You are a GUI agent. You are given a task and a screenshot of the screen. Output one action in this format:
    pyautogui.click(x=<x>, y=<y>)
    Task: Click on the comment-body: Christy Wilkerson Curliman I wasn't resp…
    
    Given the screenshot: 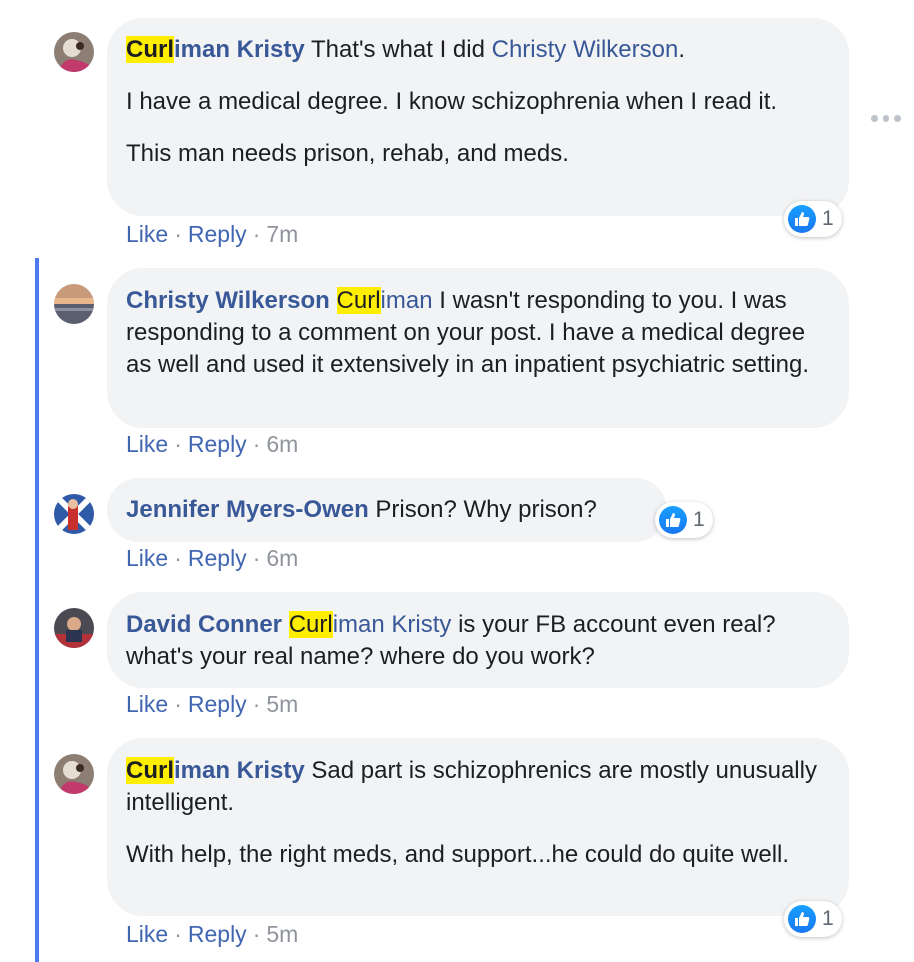 What is the action you would take?
    pyautogui.click(x=478, y=333)
    